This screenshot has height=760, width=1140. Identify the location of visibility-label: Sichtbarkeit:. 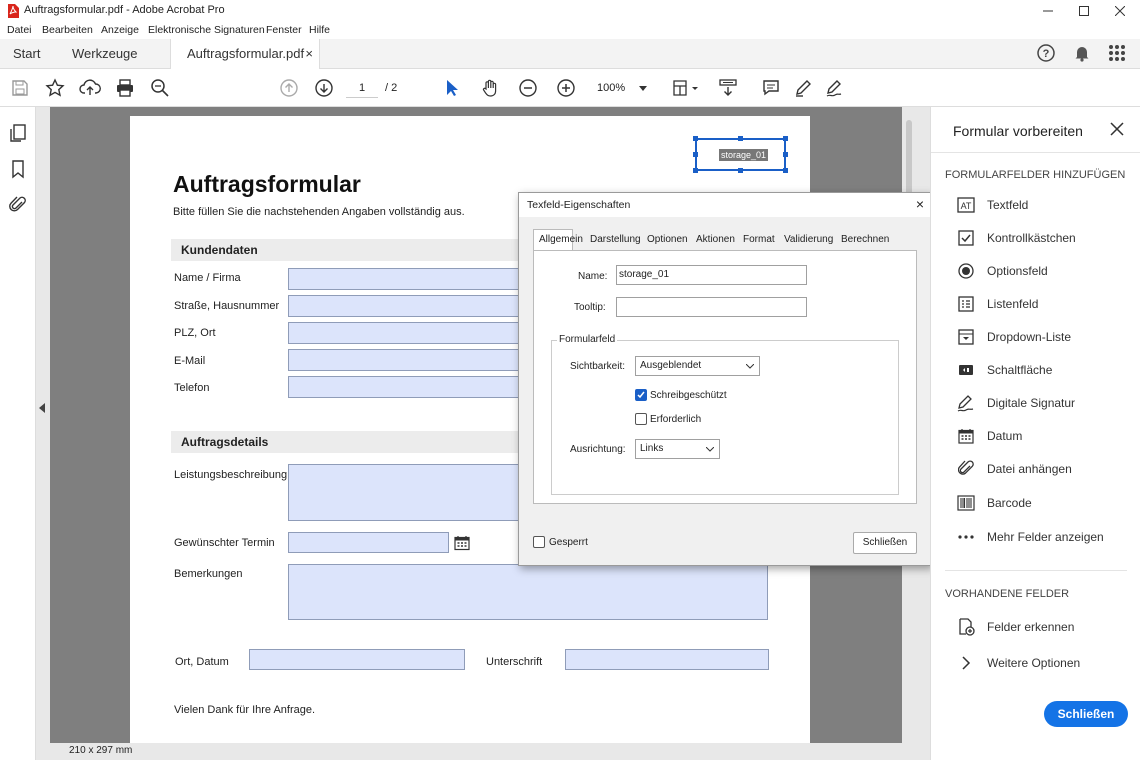
(598, 366).